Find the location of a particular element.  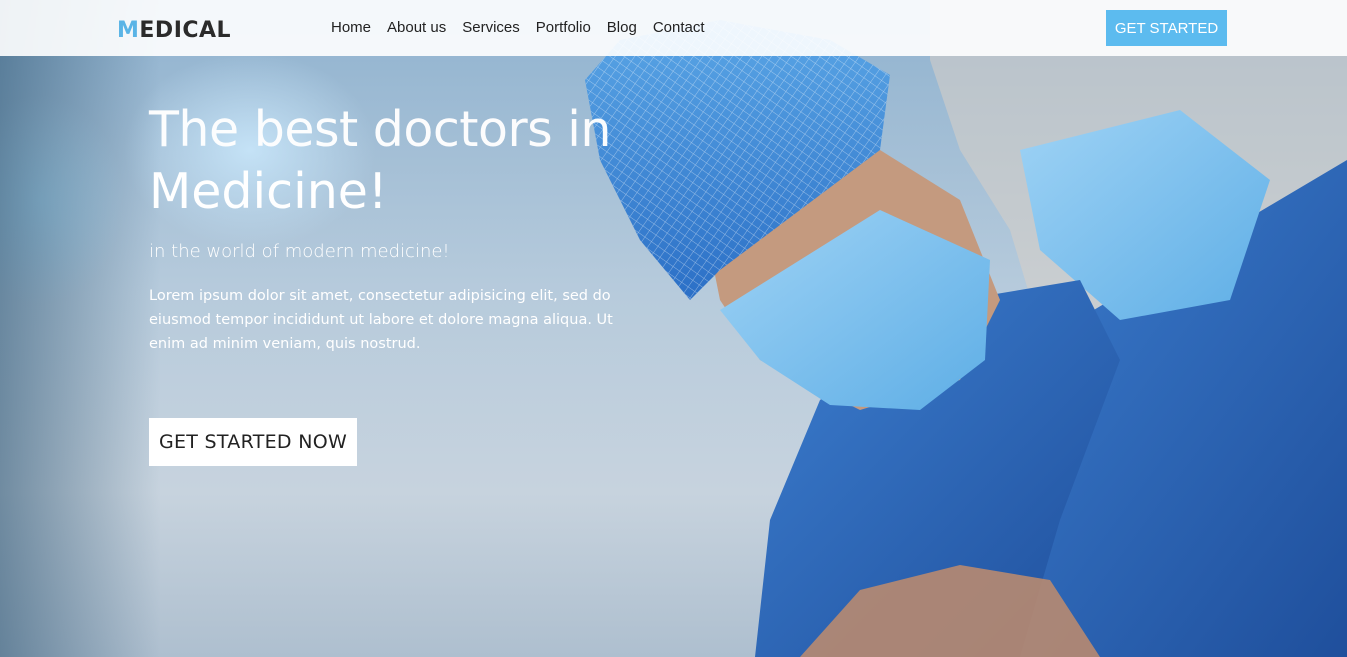

hero-title: The best doctors in Medicine! is located at coordinates (380, 161).